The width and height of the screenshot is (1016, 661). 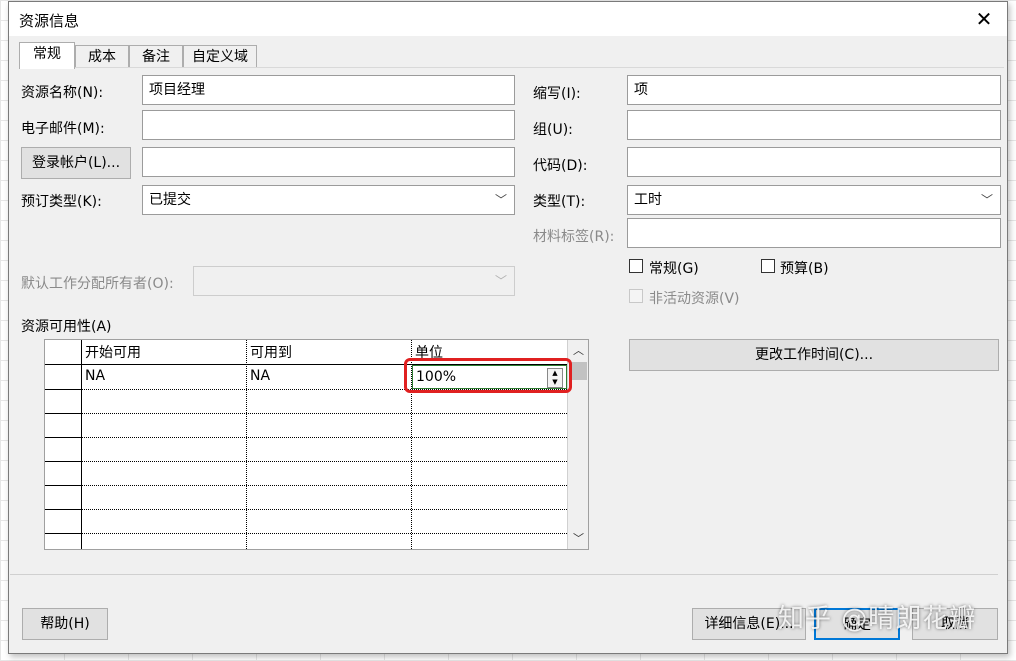 I want to click on material-label-input, so click(x=814, y=233).